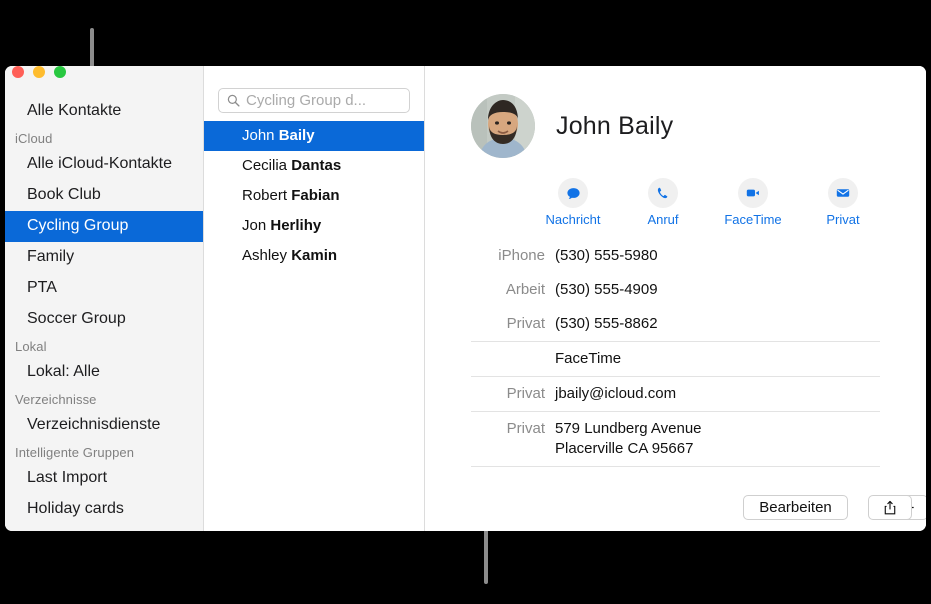 This screenshot has height=604, width=931. I want to click on sidebar-item-lokal-alle: Lokal: Alle, so click(104, 372).